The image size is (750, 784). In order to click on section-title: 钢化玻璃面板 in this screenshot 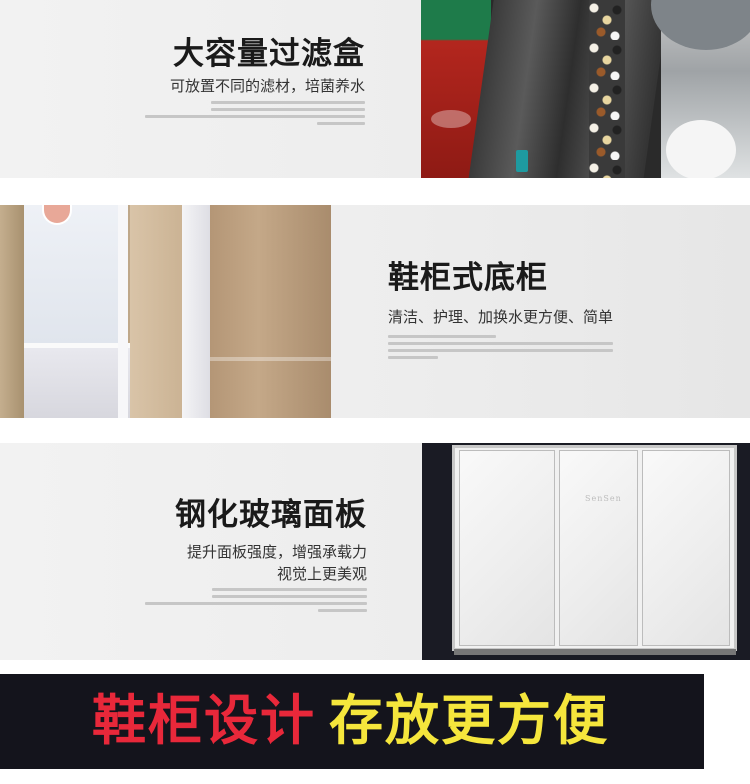, I will do `click(271, 515)`.